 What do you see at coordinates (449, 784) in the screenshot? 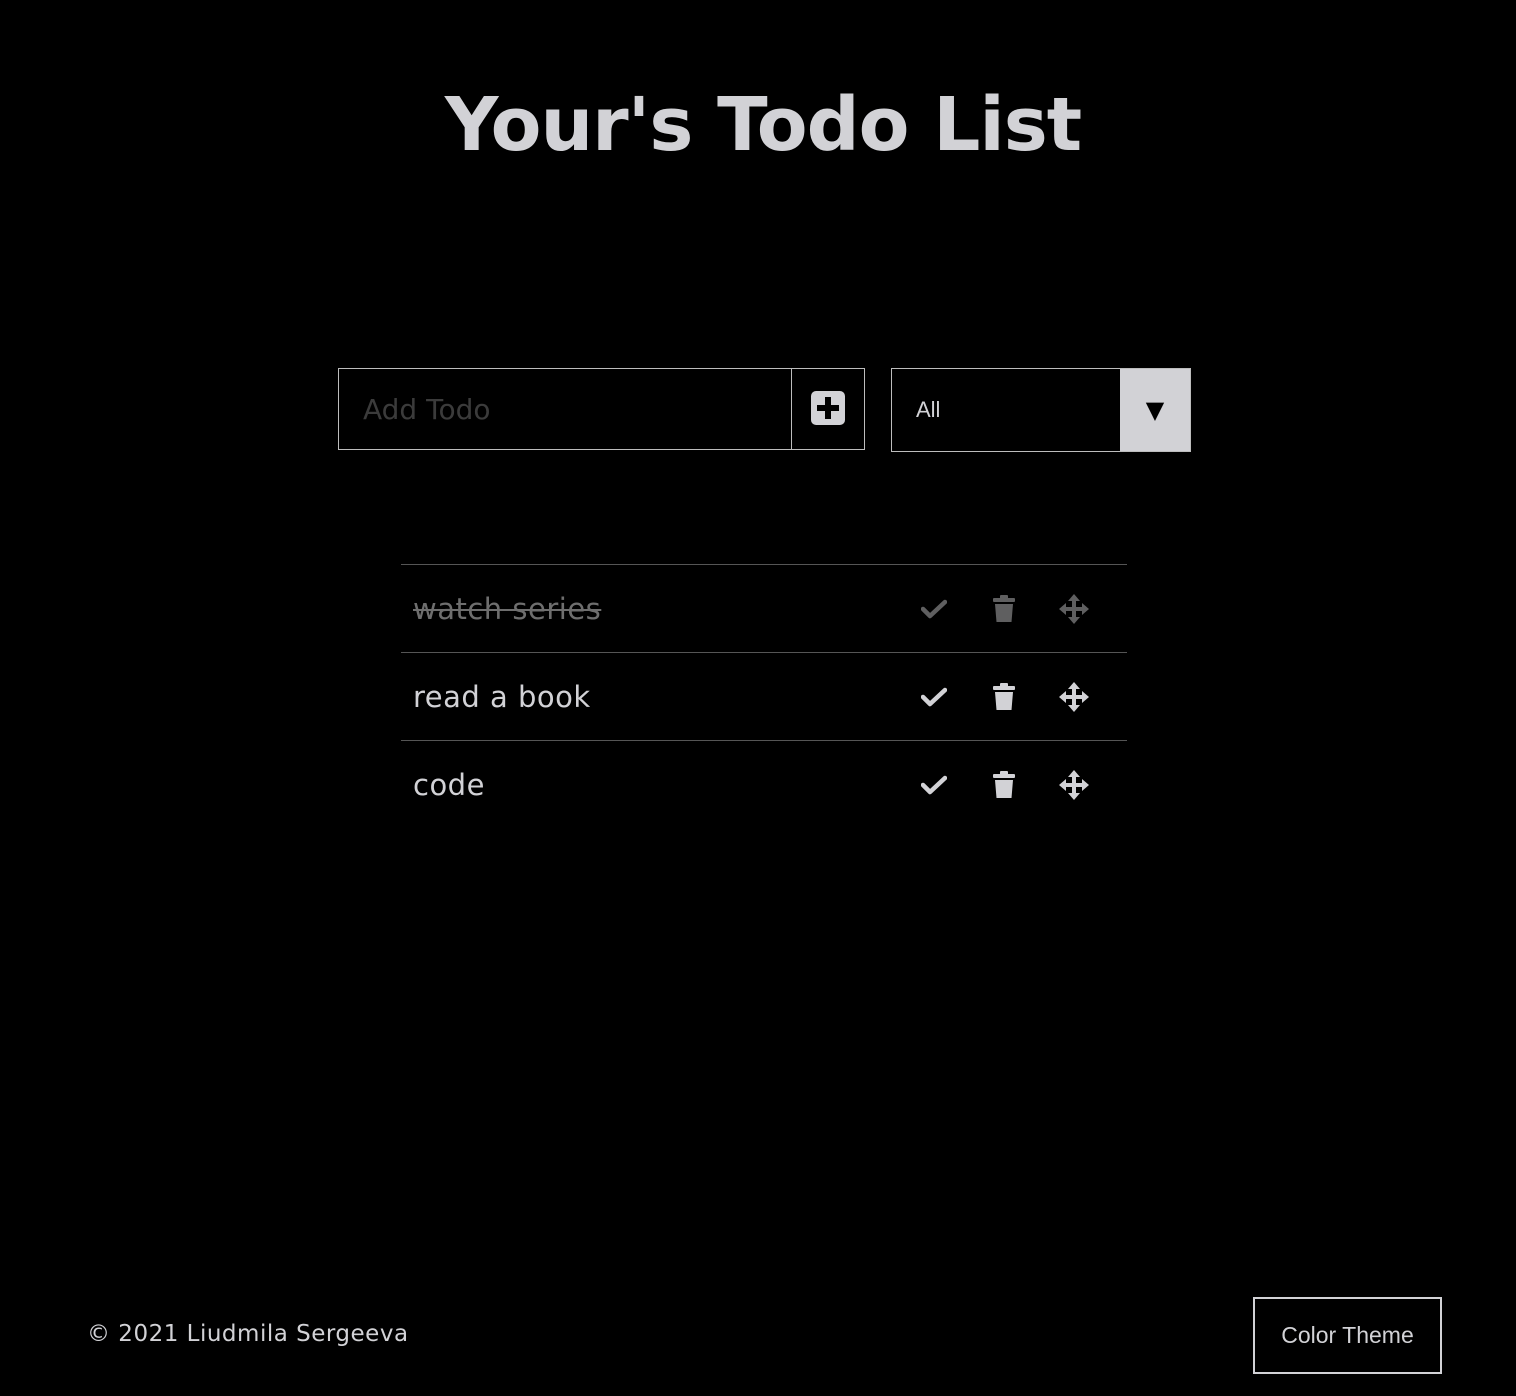
I see `todo-text: code` at bounding box center [449, 784].